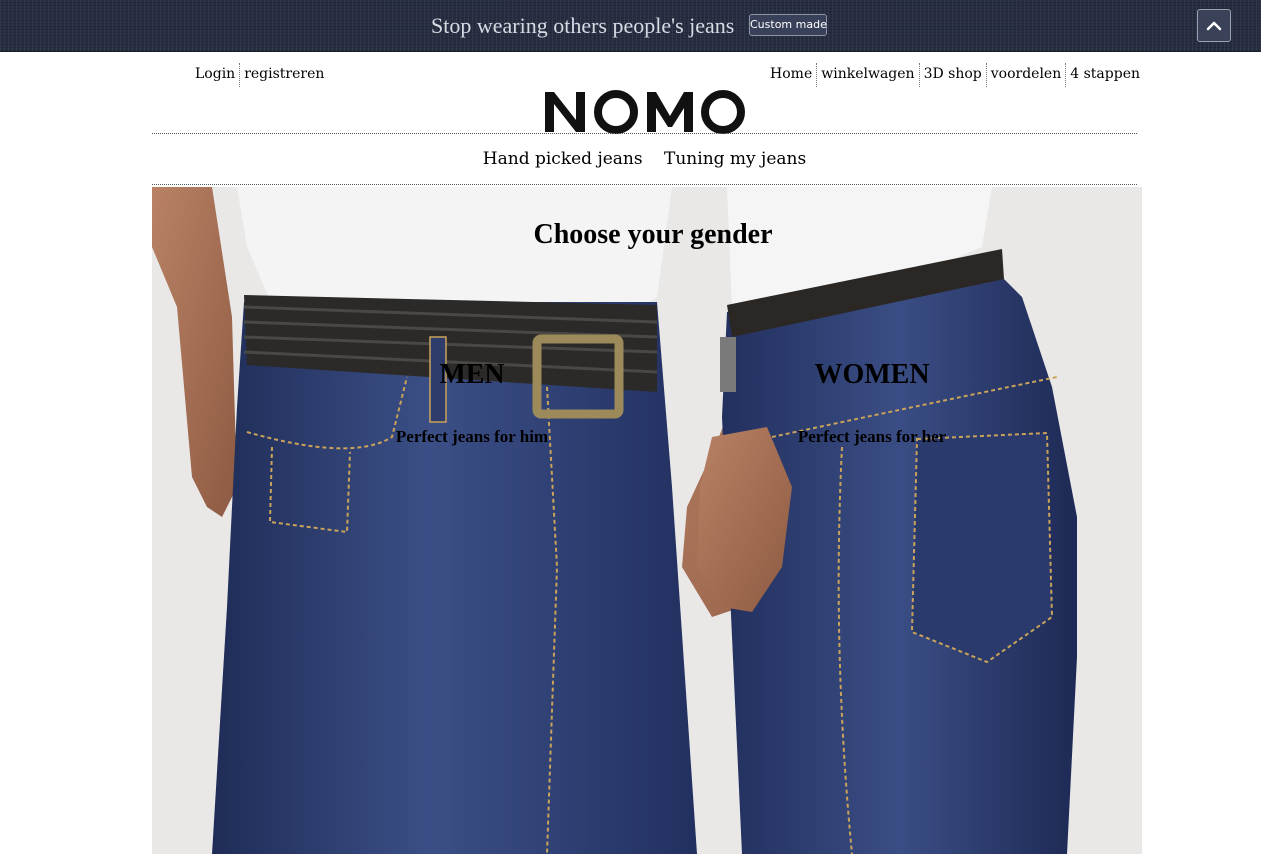 The height and width of the screenshot is (854, 1261). What do you see at coordinates (735, 159) in the screenshot?
I see `subnav-tuning: Tuning my jeans` at bounding box center [735, 159].